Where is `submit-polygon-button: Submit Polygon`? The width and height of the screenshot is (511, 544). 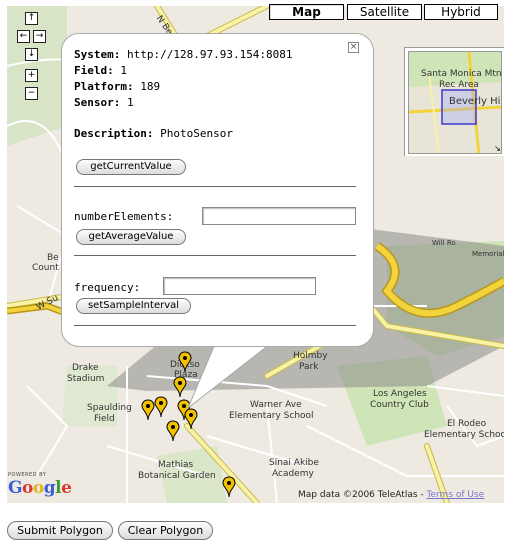 submit-polygon-button: Submit Polygon is located at coordinates (60, 530).